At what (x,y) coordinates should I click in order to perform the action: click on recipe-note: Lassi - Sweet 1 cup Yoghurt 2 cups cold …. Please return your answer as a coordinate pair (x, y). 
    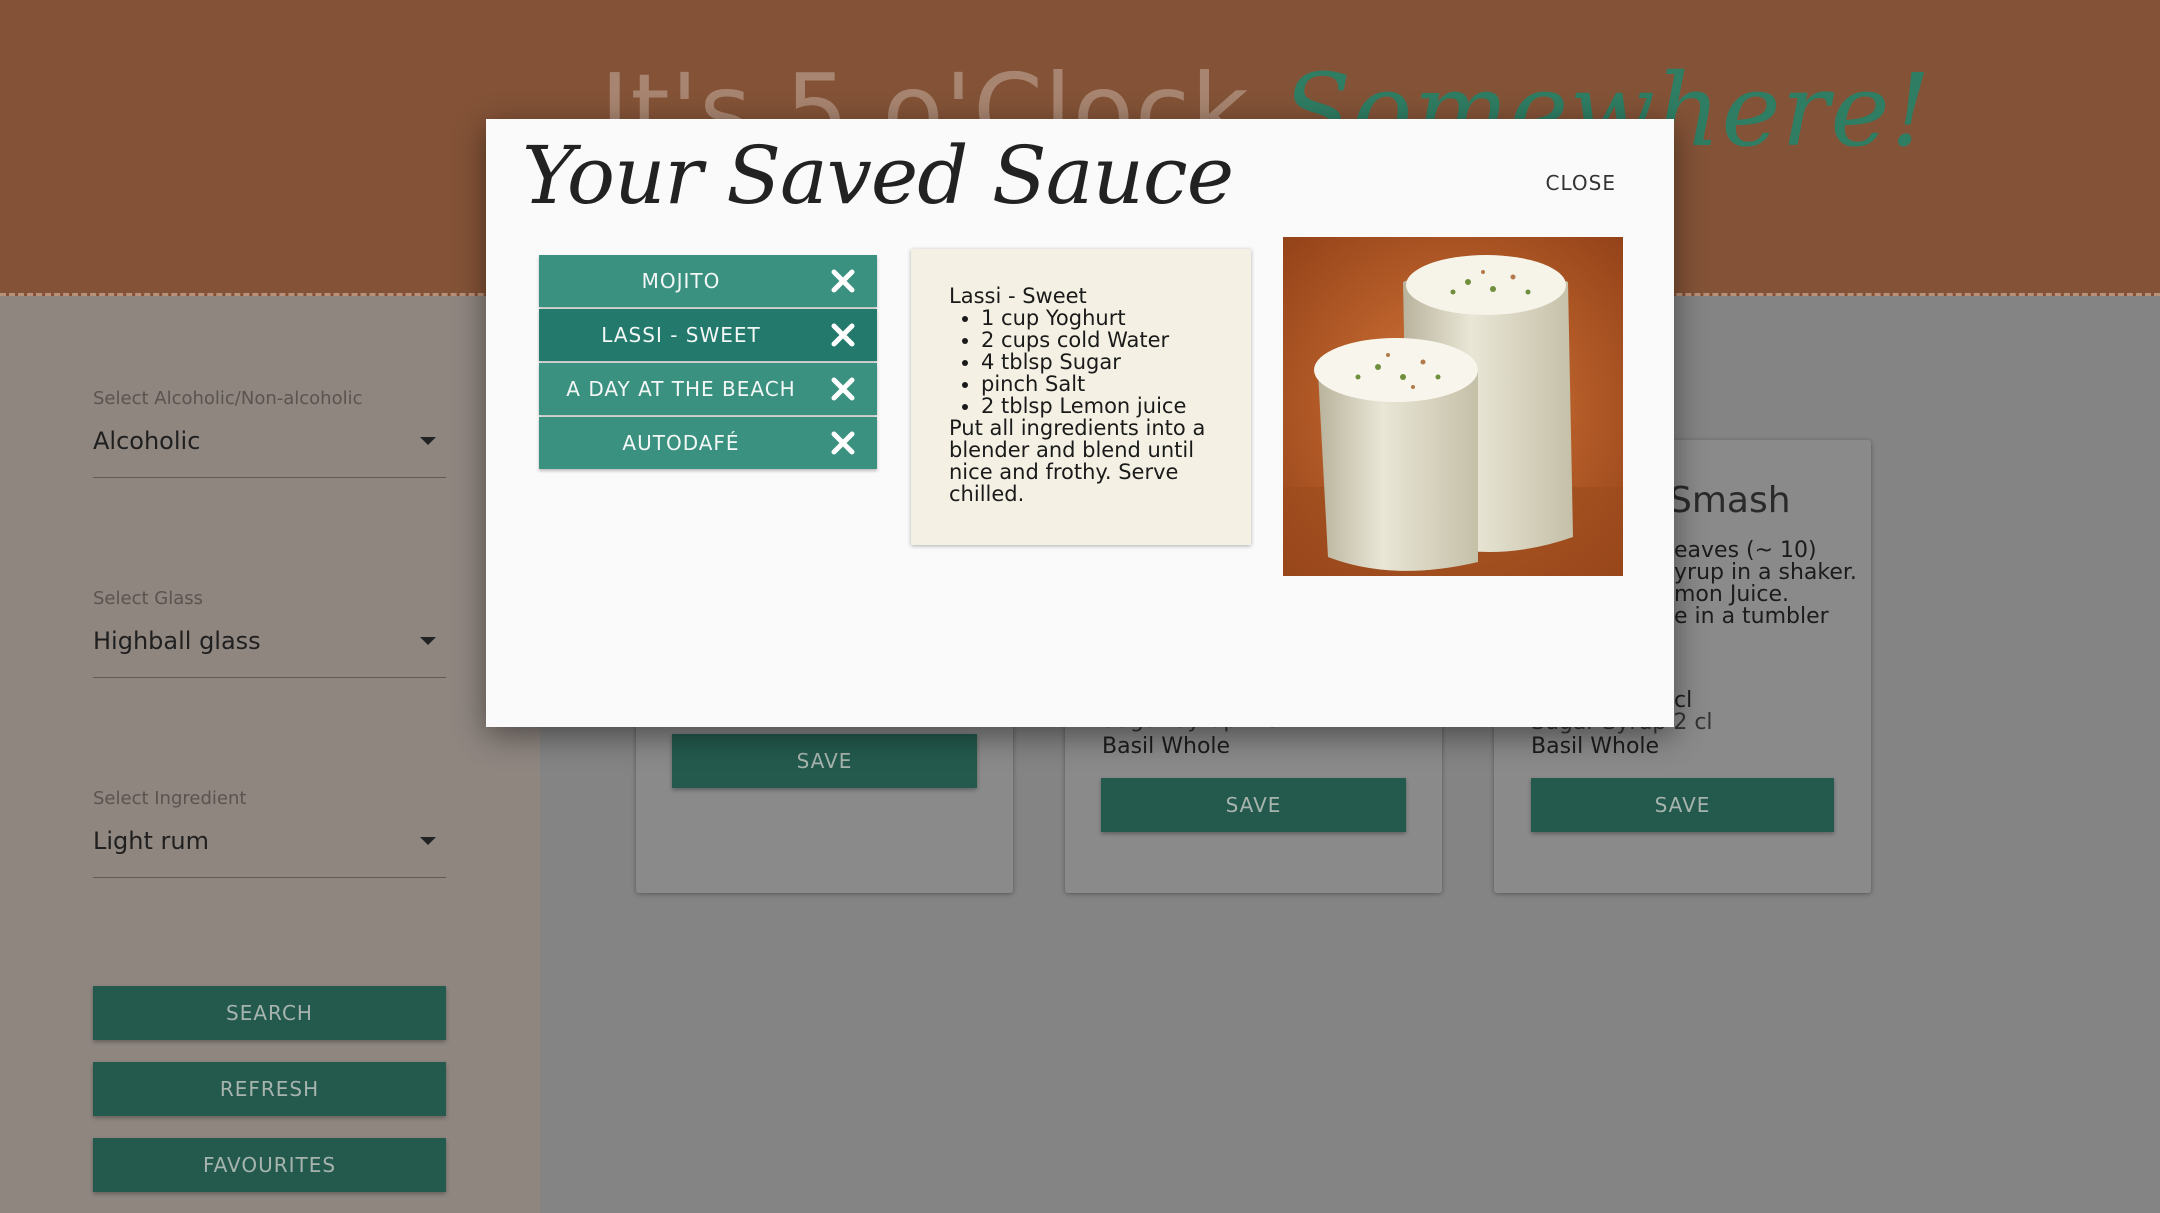
    Looking at the image, I should click on (1081, 397).